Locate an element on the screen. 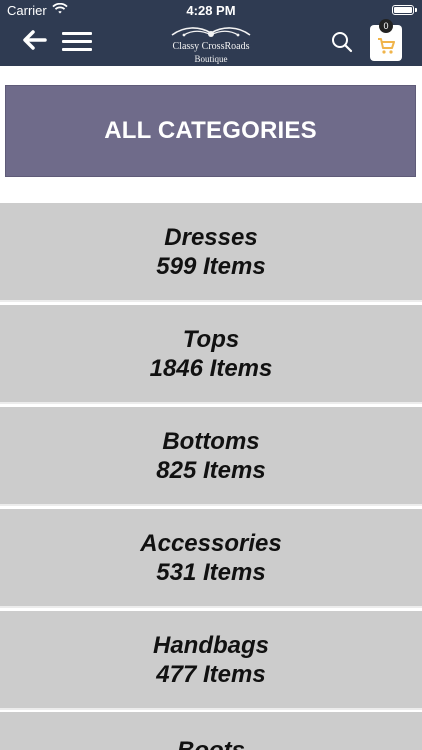 This screenshot has width=422, height=750. back-button is located at coordinates (35, 42).